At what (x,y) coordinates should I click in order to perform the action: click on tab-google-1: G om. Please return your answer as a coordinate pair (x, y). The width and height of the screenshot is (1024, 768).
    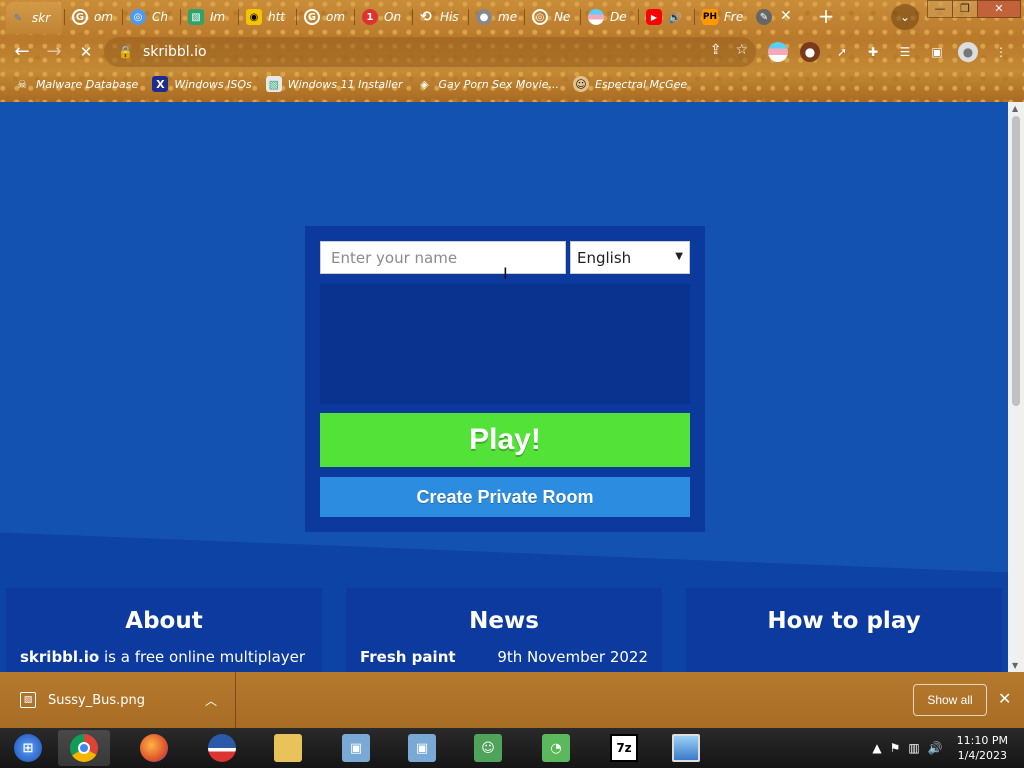
    Looking at the image, I should click on (93, 17).